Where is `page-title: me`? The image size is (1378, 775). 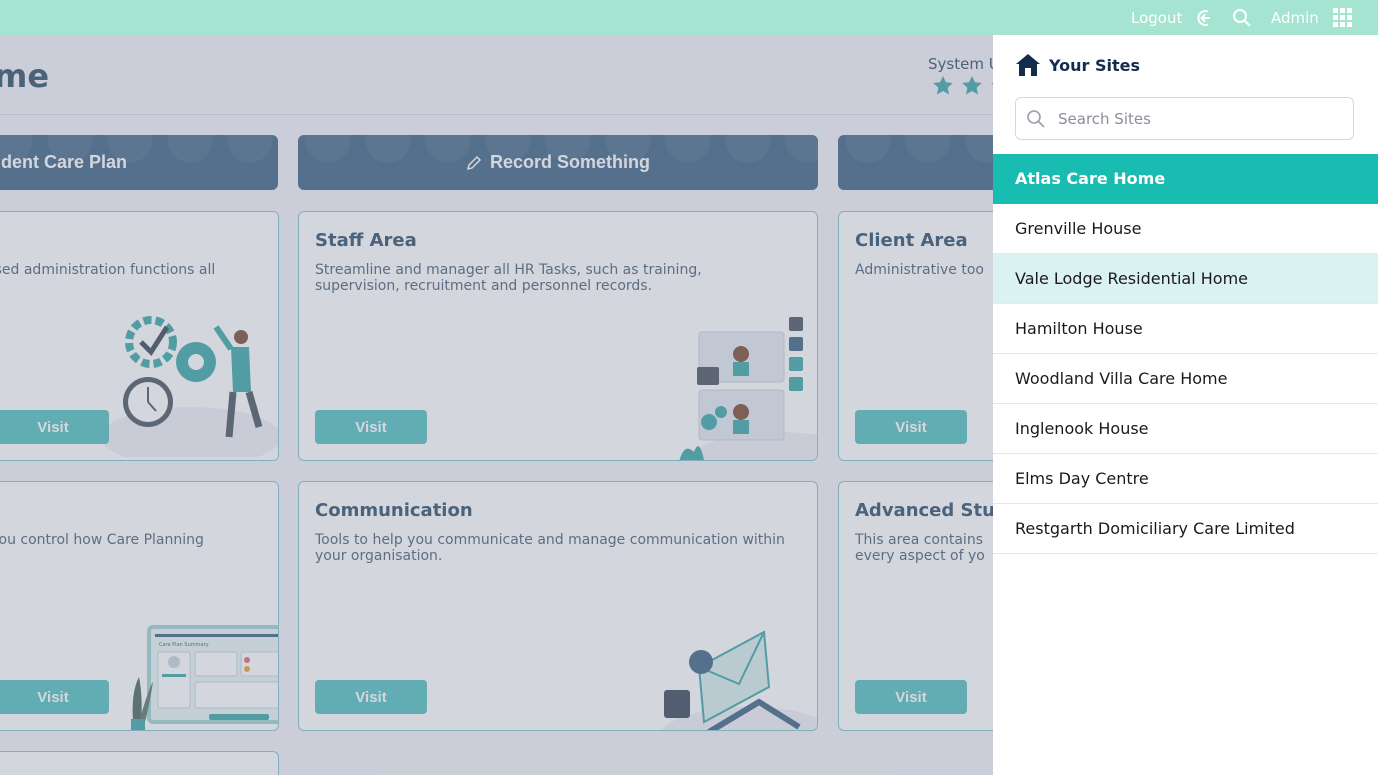 page-title: me is located at coordinates (25, 76).